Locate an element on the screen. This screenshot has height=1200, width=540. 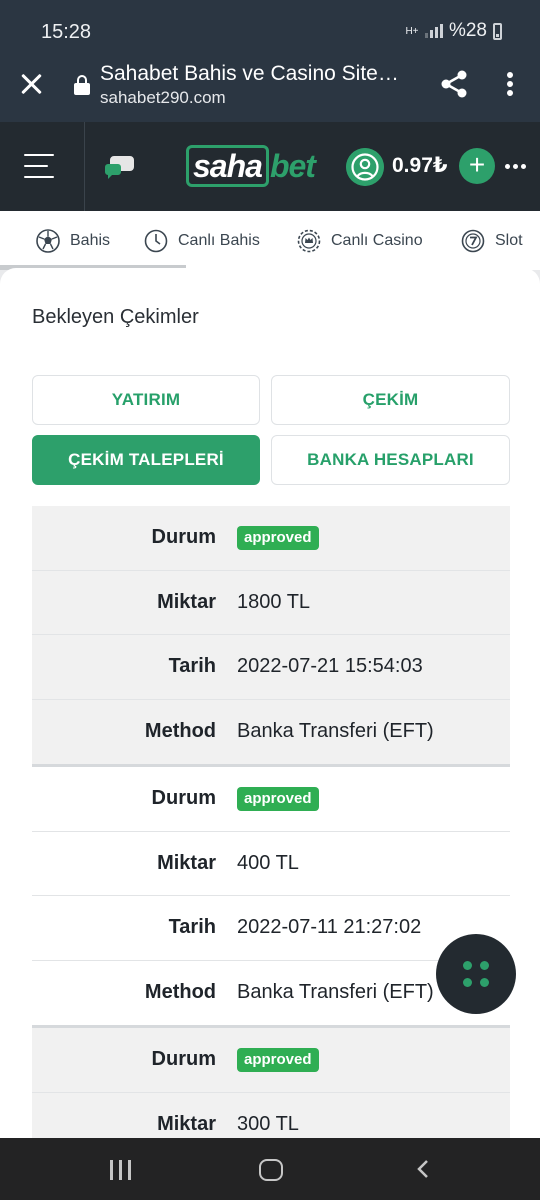
category-label: Bahis is located at coordinates (90, 240).